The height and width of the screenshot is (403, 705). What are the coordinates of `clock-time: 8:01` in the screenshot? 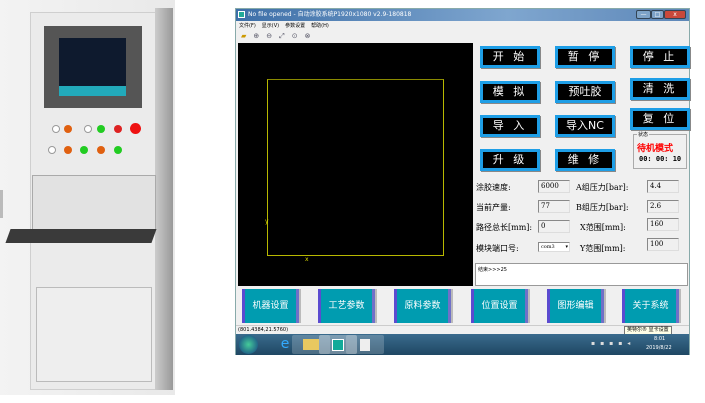 It's located at (659, 339).